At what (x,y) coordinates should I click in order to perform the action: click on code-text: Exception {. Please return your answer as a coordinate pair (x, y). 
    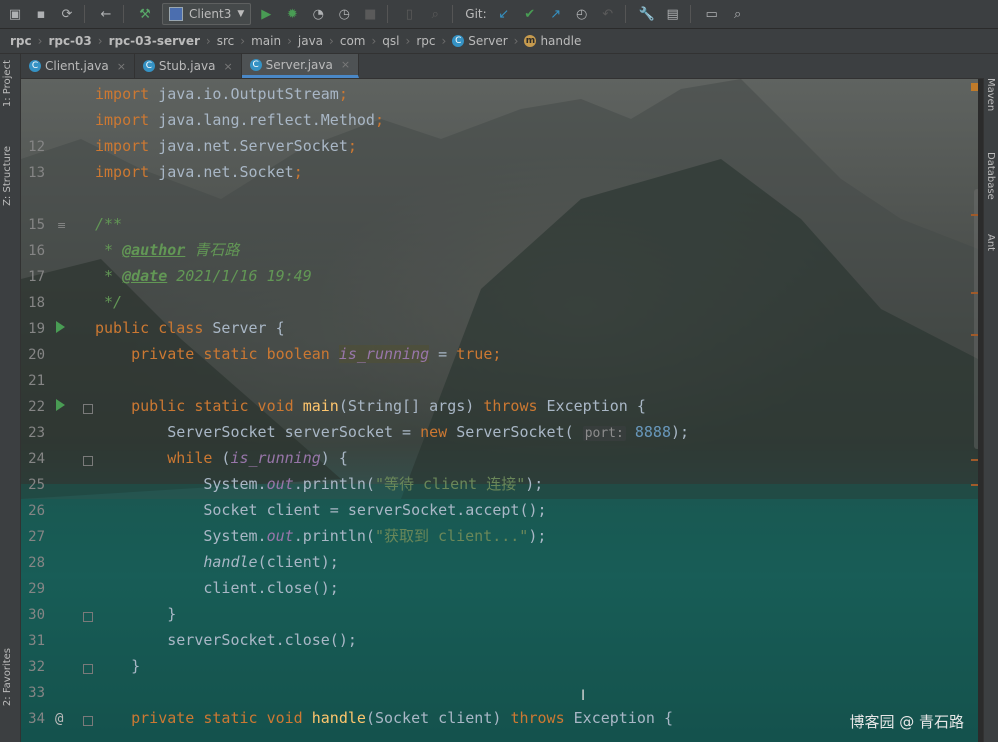
    Looking at the image, I should click on (618, 718).